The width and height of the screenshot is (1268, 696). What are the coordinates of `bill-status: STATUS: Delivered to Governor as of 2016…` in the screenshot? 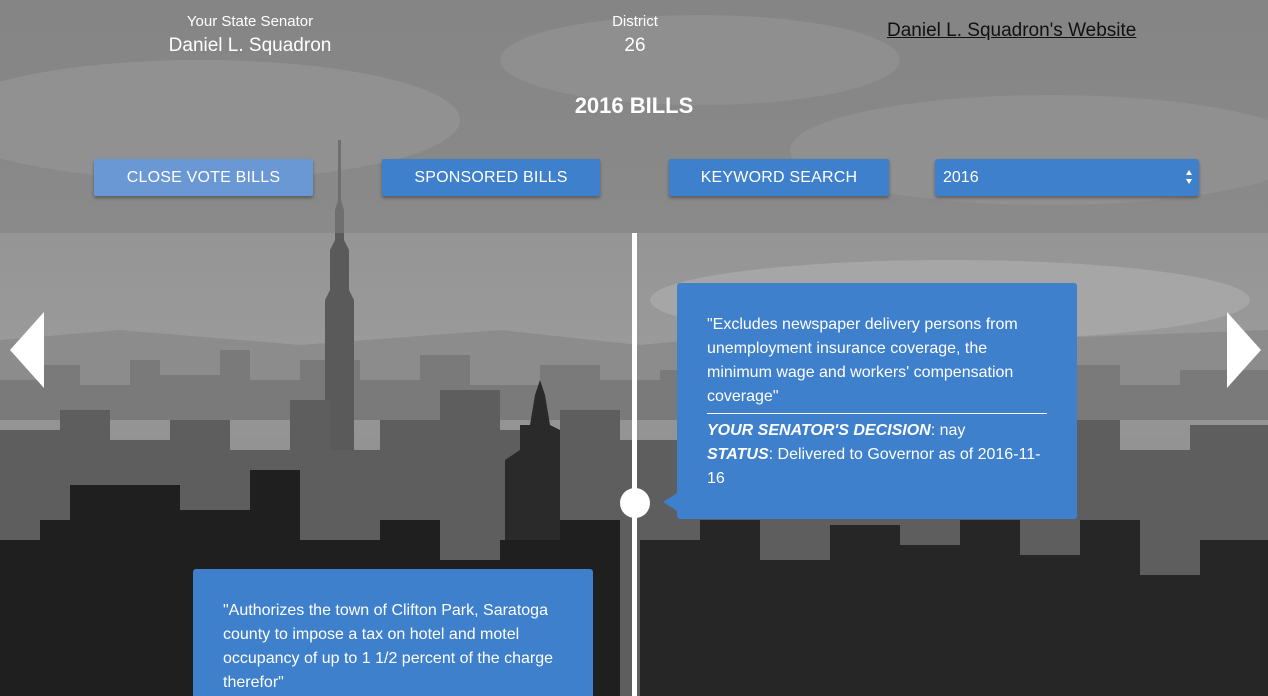 It's located at (877, 467).